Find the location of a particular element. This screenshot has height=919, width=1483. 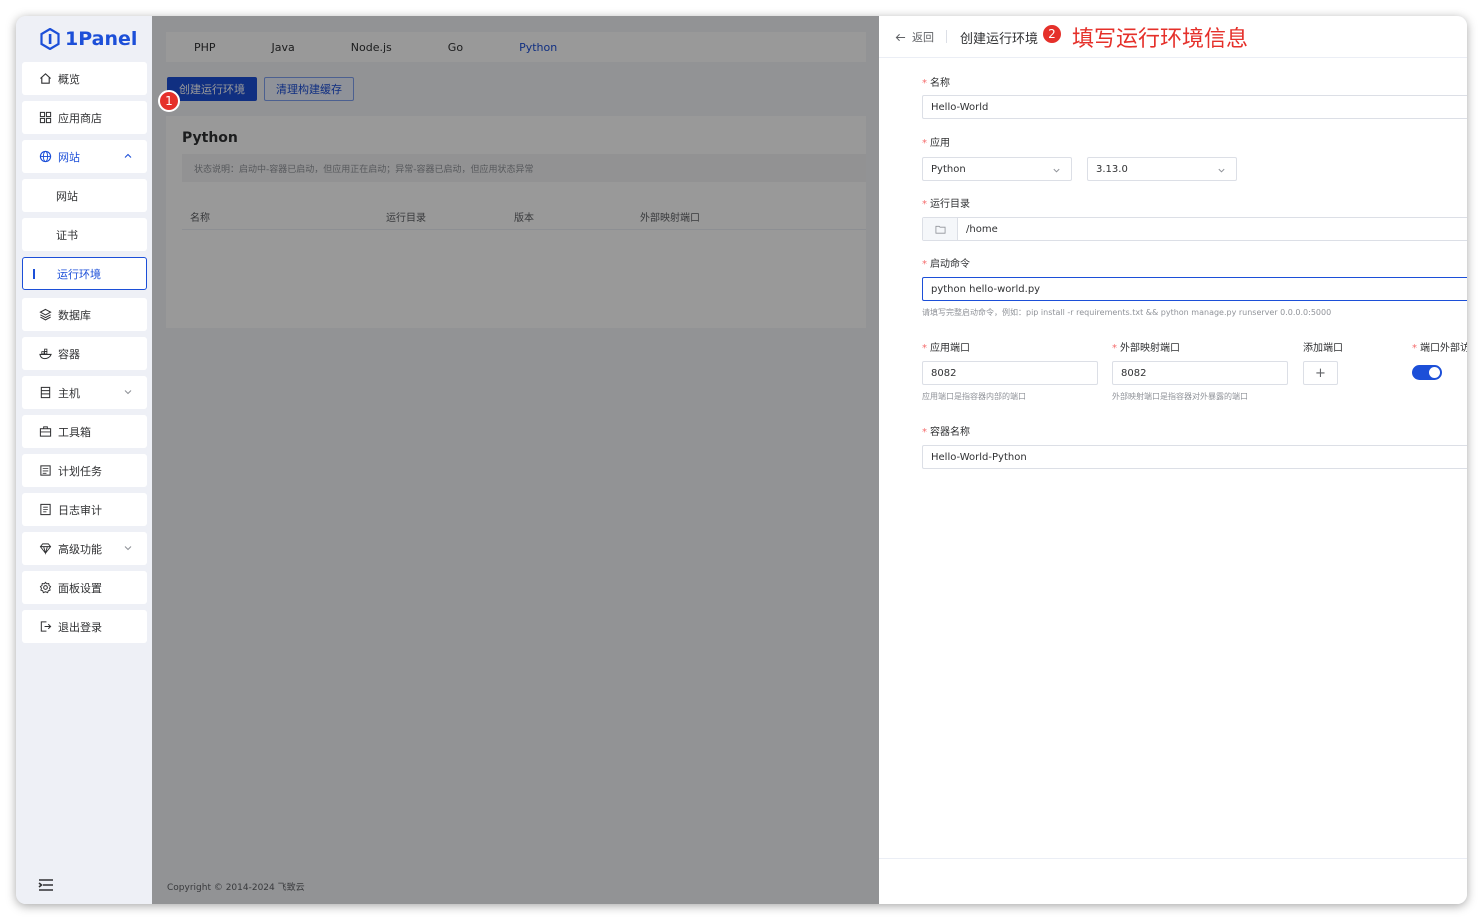

dir-label: * 运行目录 is located at coordinates (946, 204).